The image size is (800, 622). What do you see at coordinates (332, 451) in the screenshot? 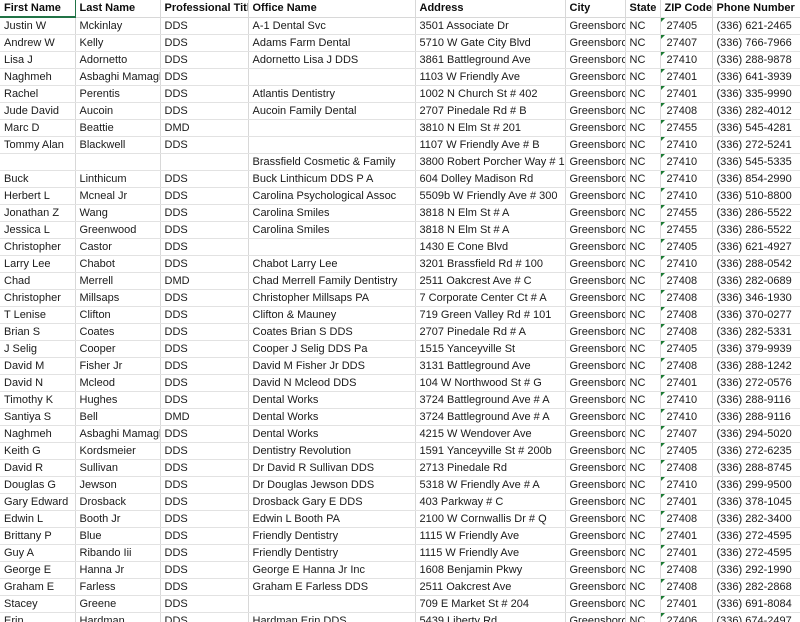
I see `cell-office-name: Dentistry Revolution` at bounding box center [332, 451].